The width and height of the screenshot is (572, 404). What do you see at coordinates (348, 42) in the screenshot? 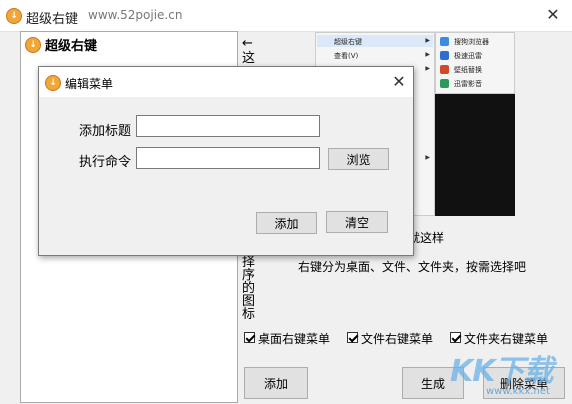
I see `preview-menu-item: 超级右键` at bounding box center [348, 42].